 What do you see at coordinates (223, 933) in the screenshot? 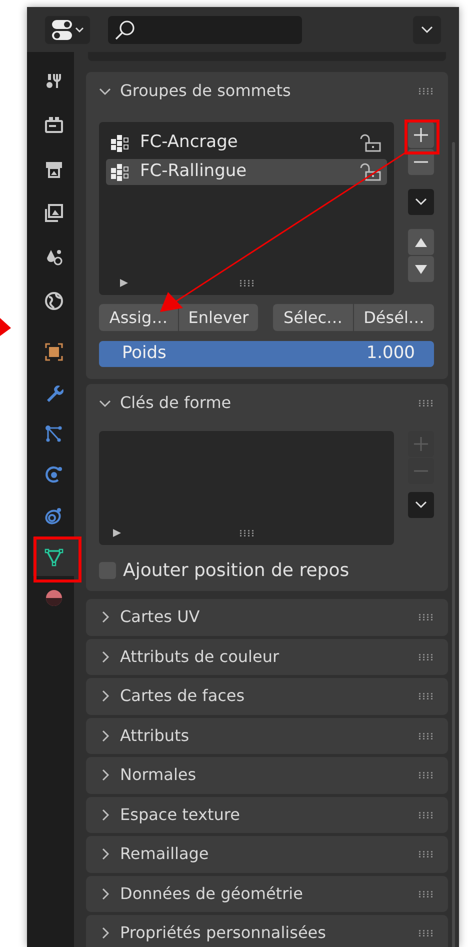
I see `section-title: Propriétés personnalisées` at bounding box center [223, 933].